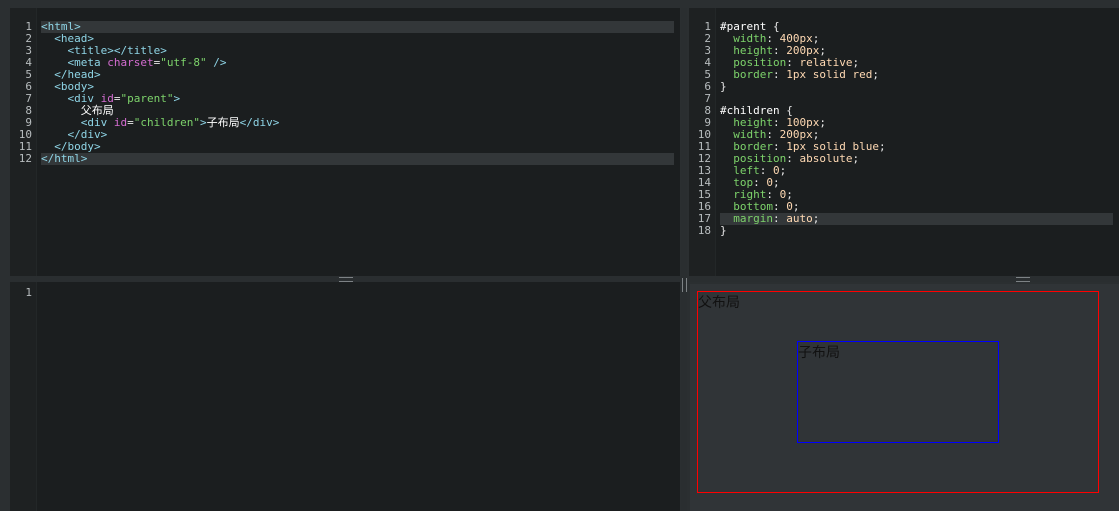 The image size is (1119, 511). I want to click on code-token: auto, so click(799, 218).